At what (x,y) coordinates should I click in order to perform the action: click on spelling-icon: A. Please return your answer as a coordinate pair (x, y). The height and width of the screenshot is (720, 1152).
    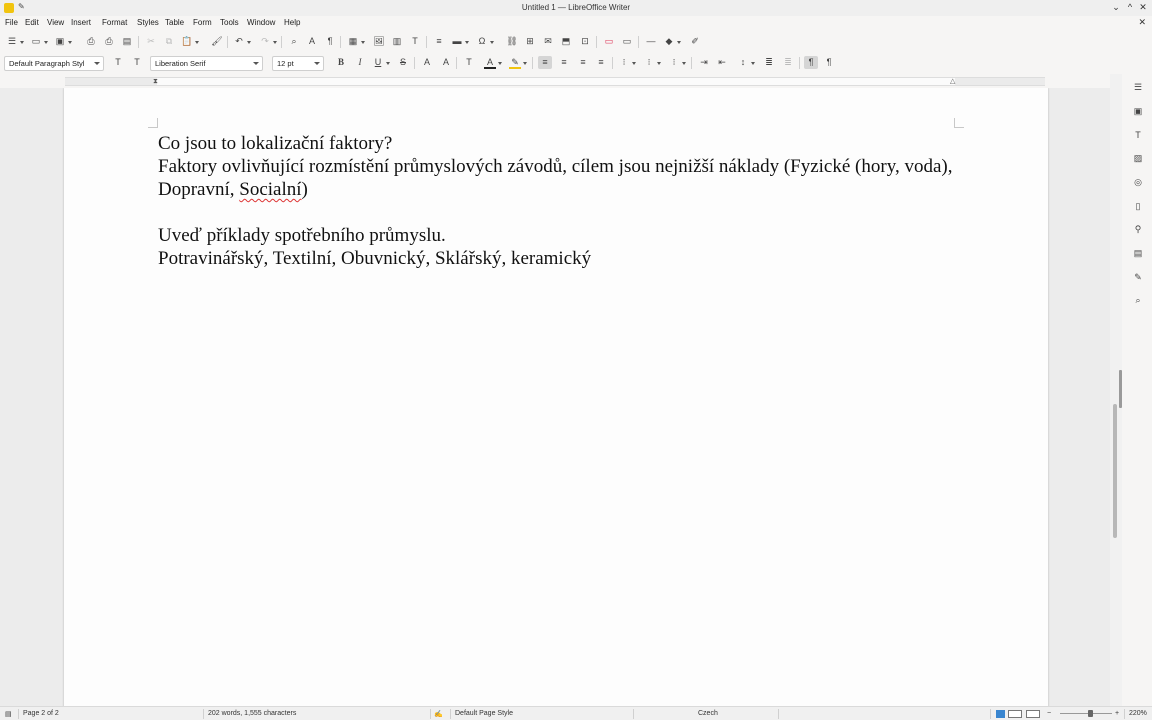
    Looking at the image, I should click on (312, 41).